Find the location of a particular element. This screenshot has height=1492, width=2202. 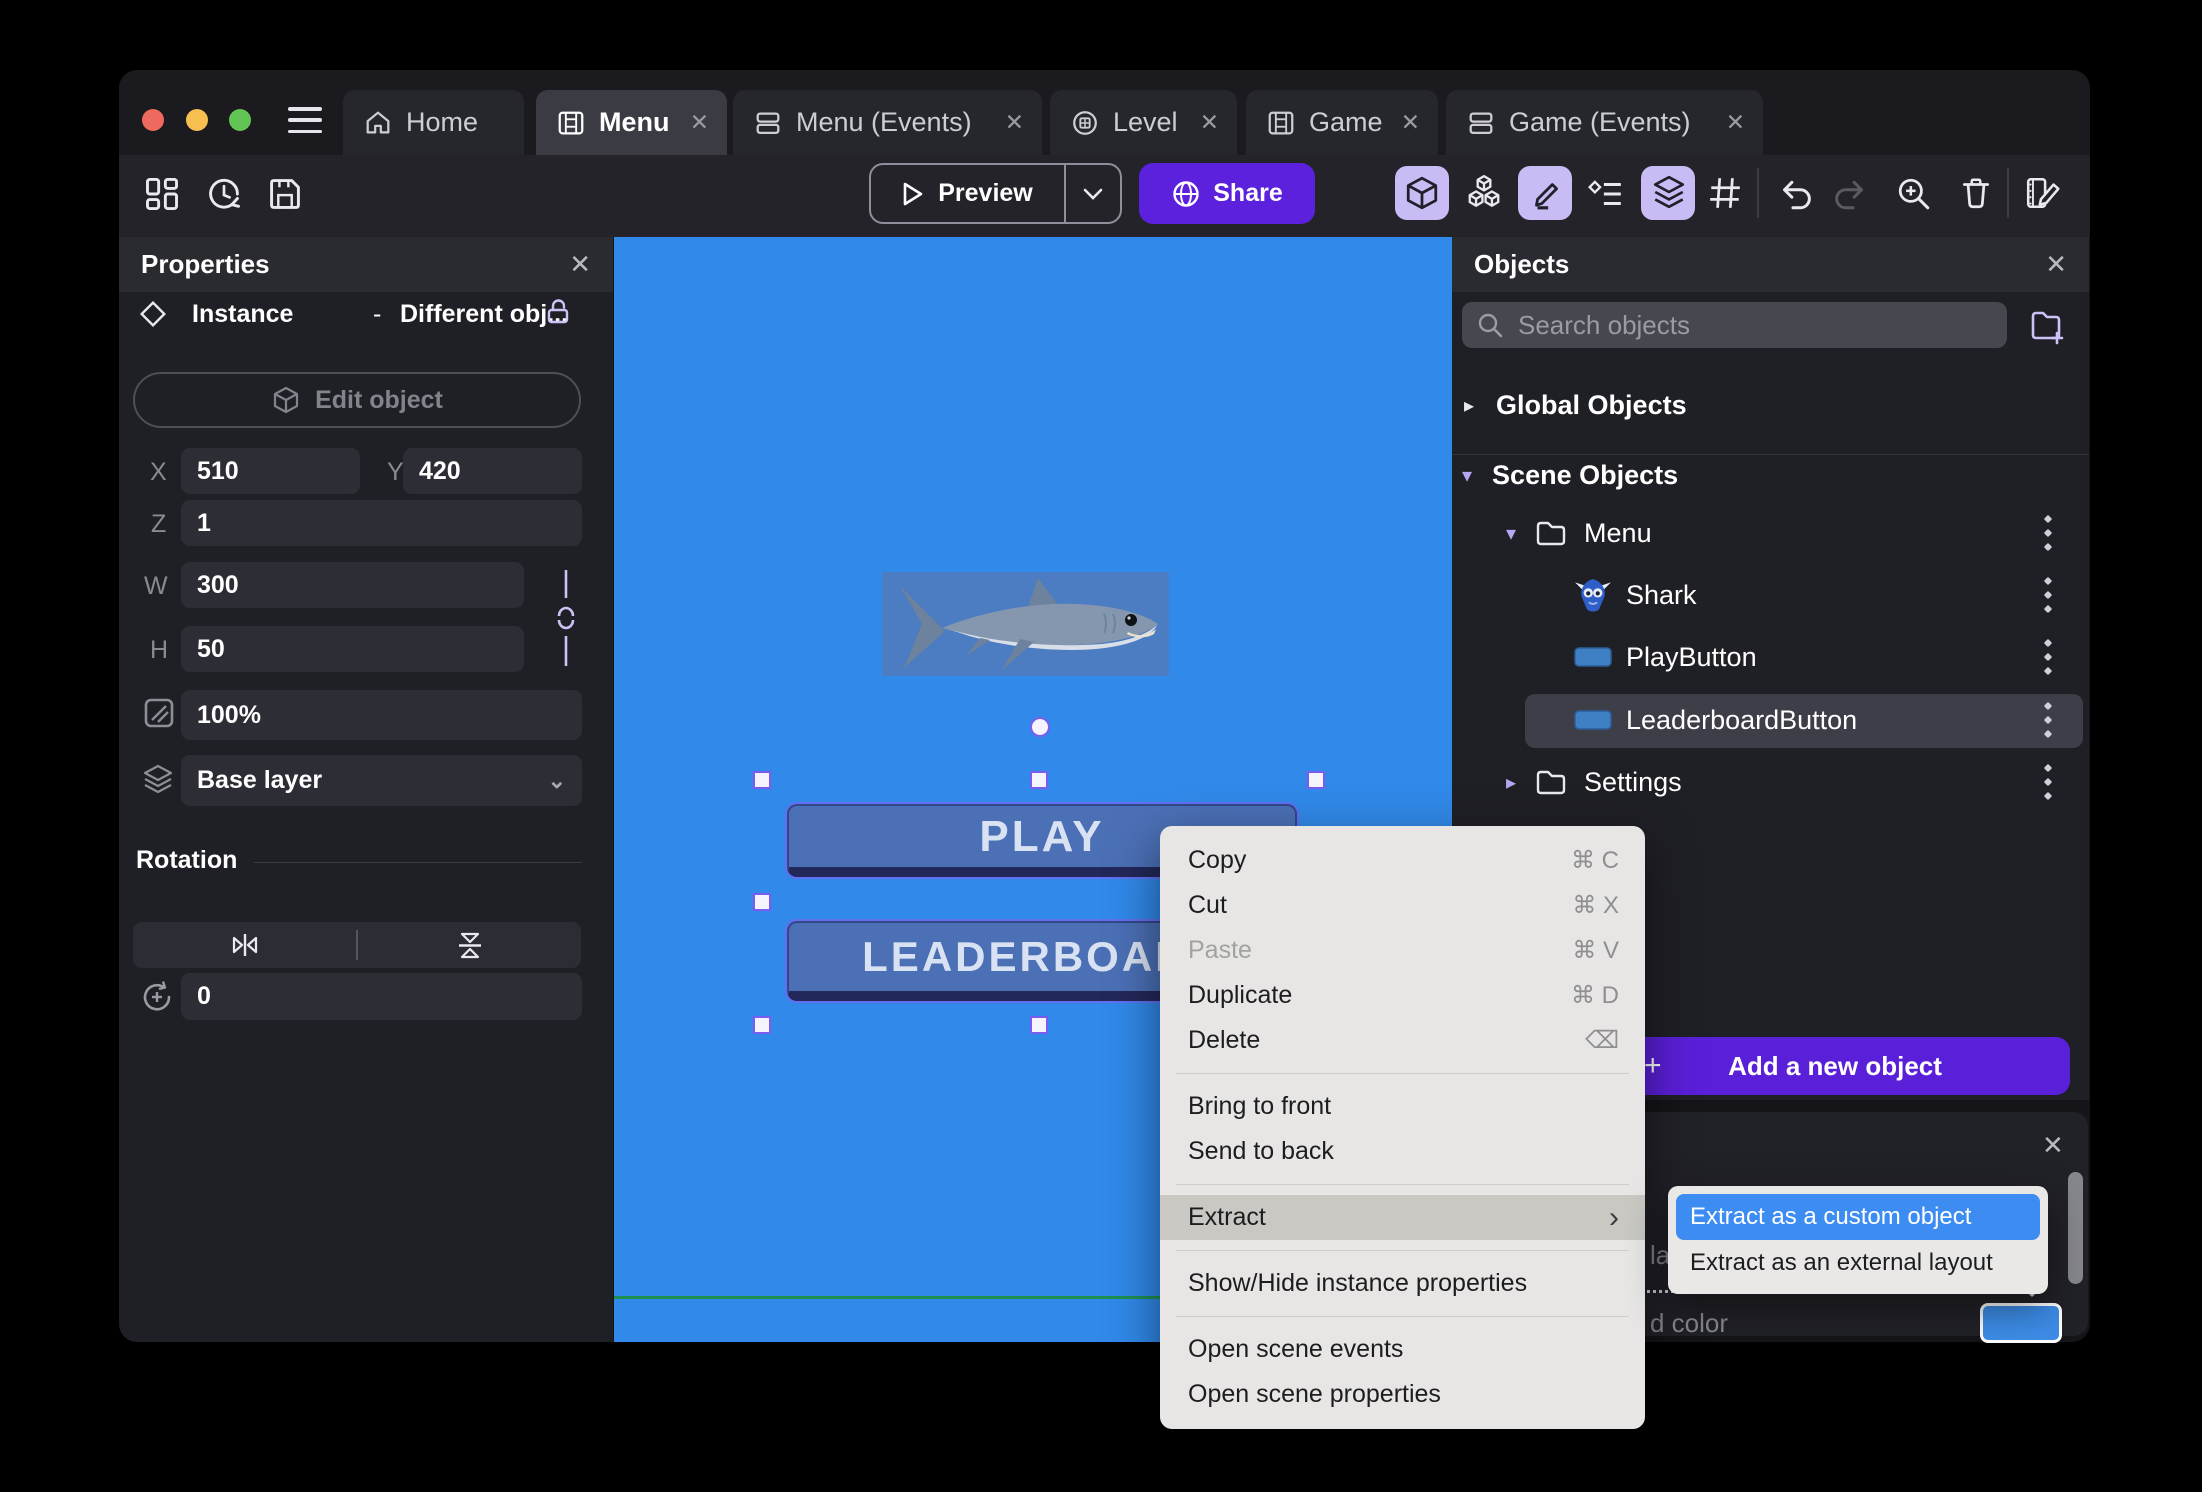

edit-scene-properties-icon is located at coordinates (2043, 193).